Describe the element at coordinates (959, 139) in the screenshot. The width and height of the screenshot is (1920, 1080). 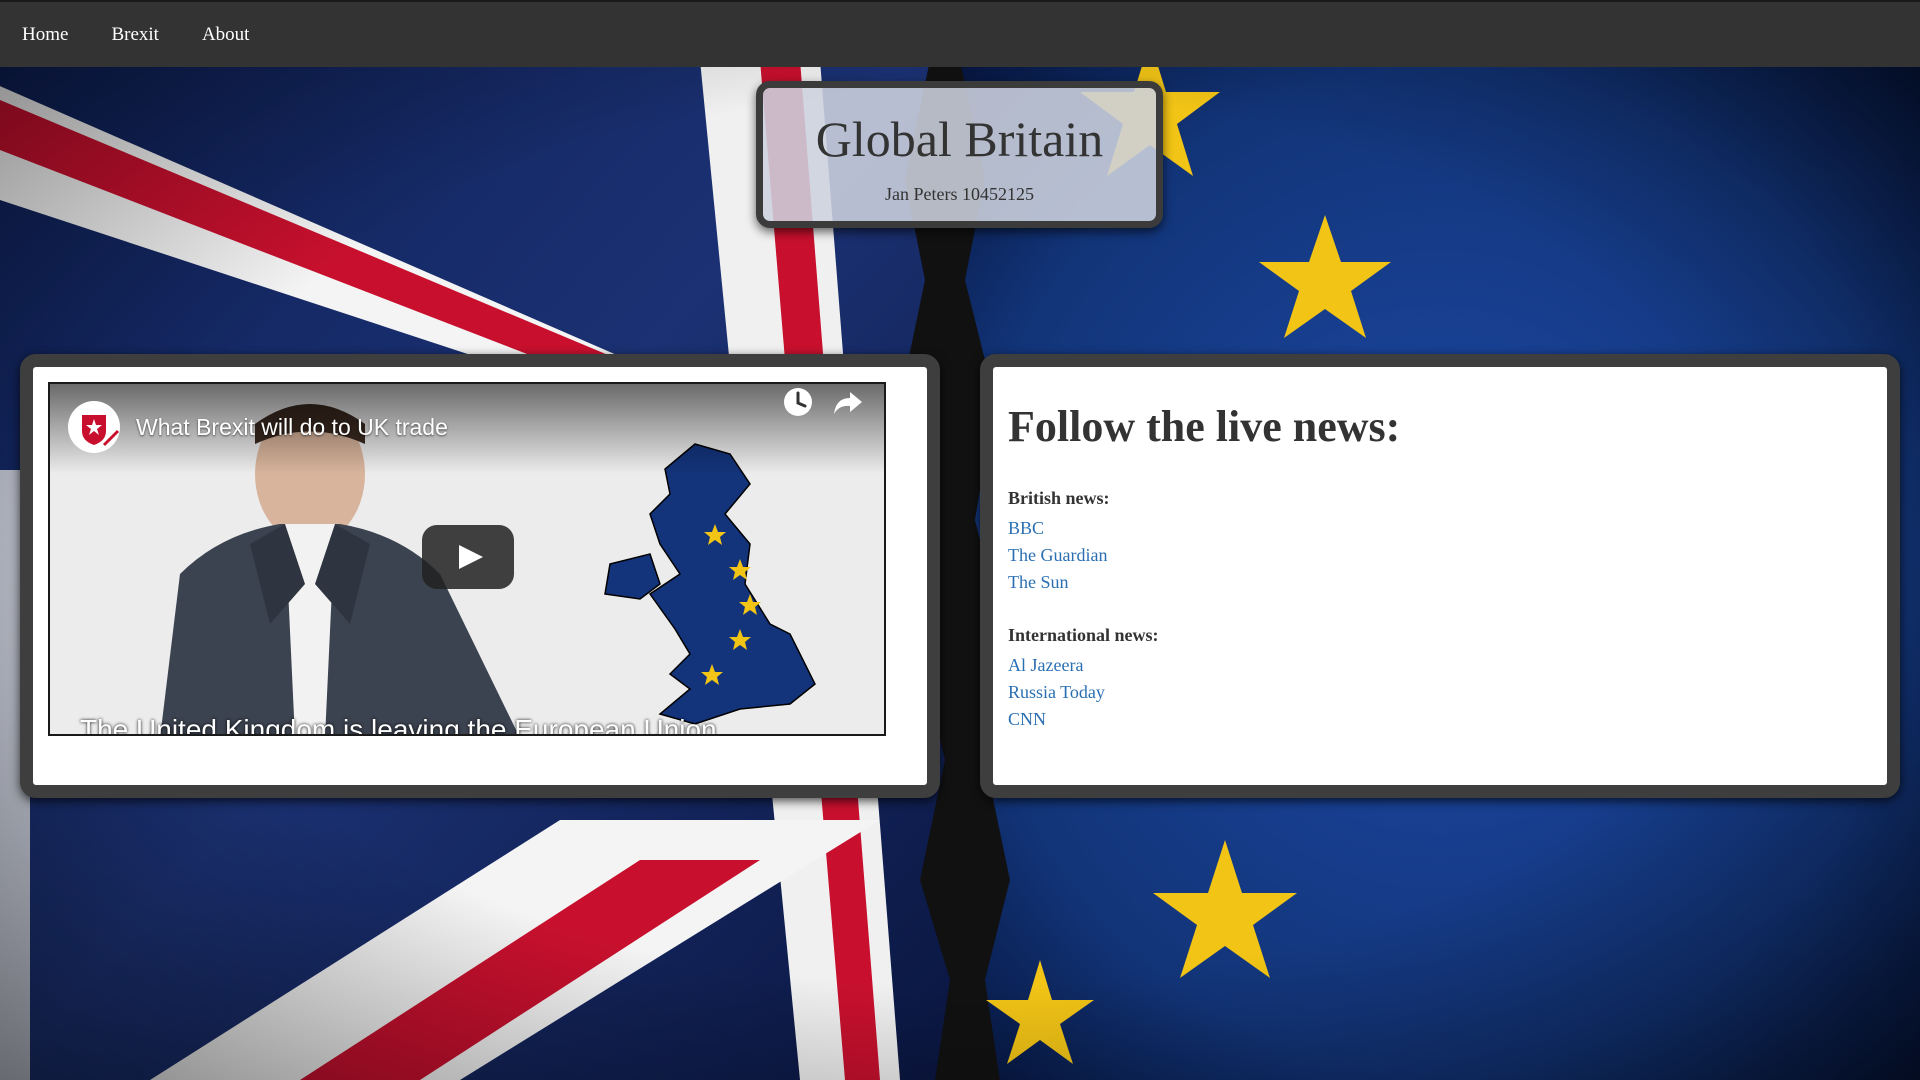
I see `page-title: Global Britain` at that location.